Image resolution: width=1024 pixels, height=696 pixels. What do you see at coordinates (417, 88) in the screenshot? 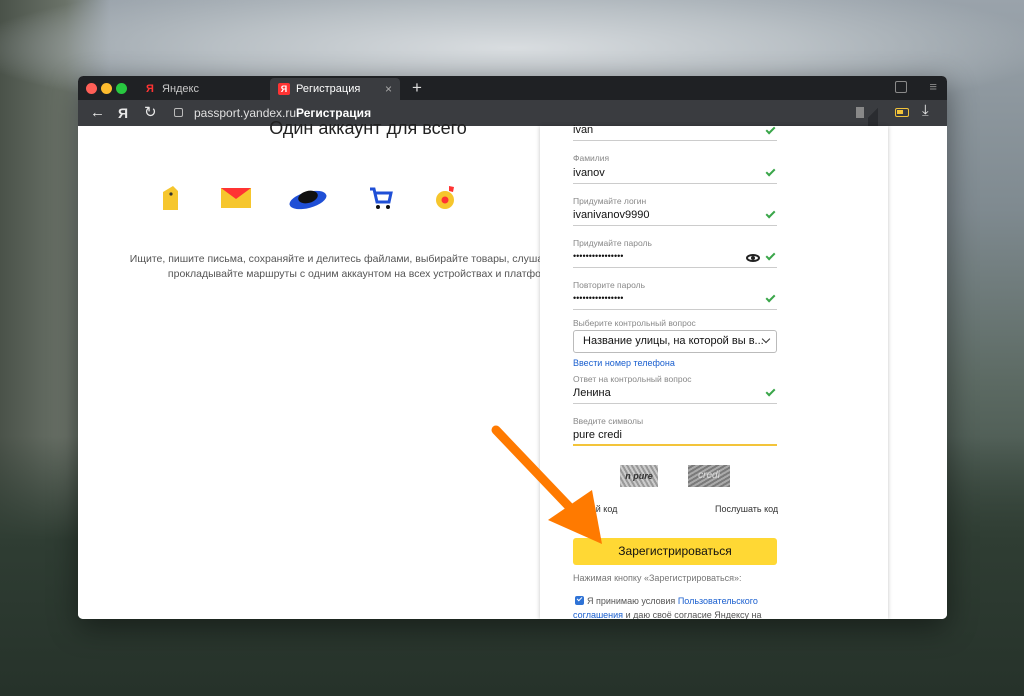
I see `new-tab-button: +` at bounding box center [417, 88].